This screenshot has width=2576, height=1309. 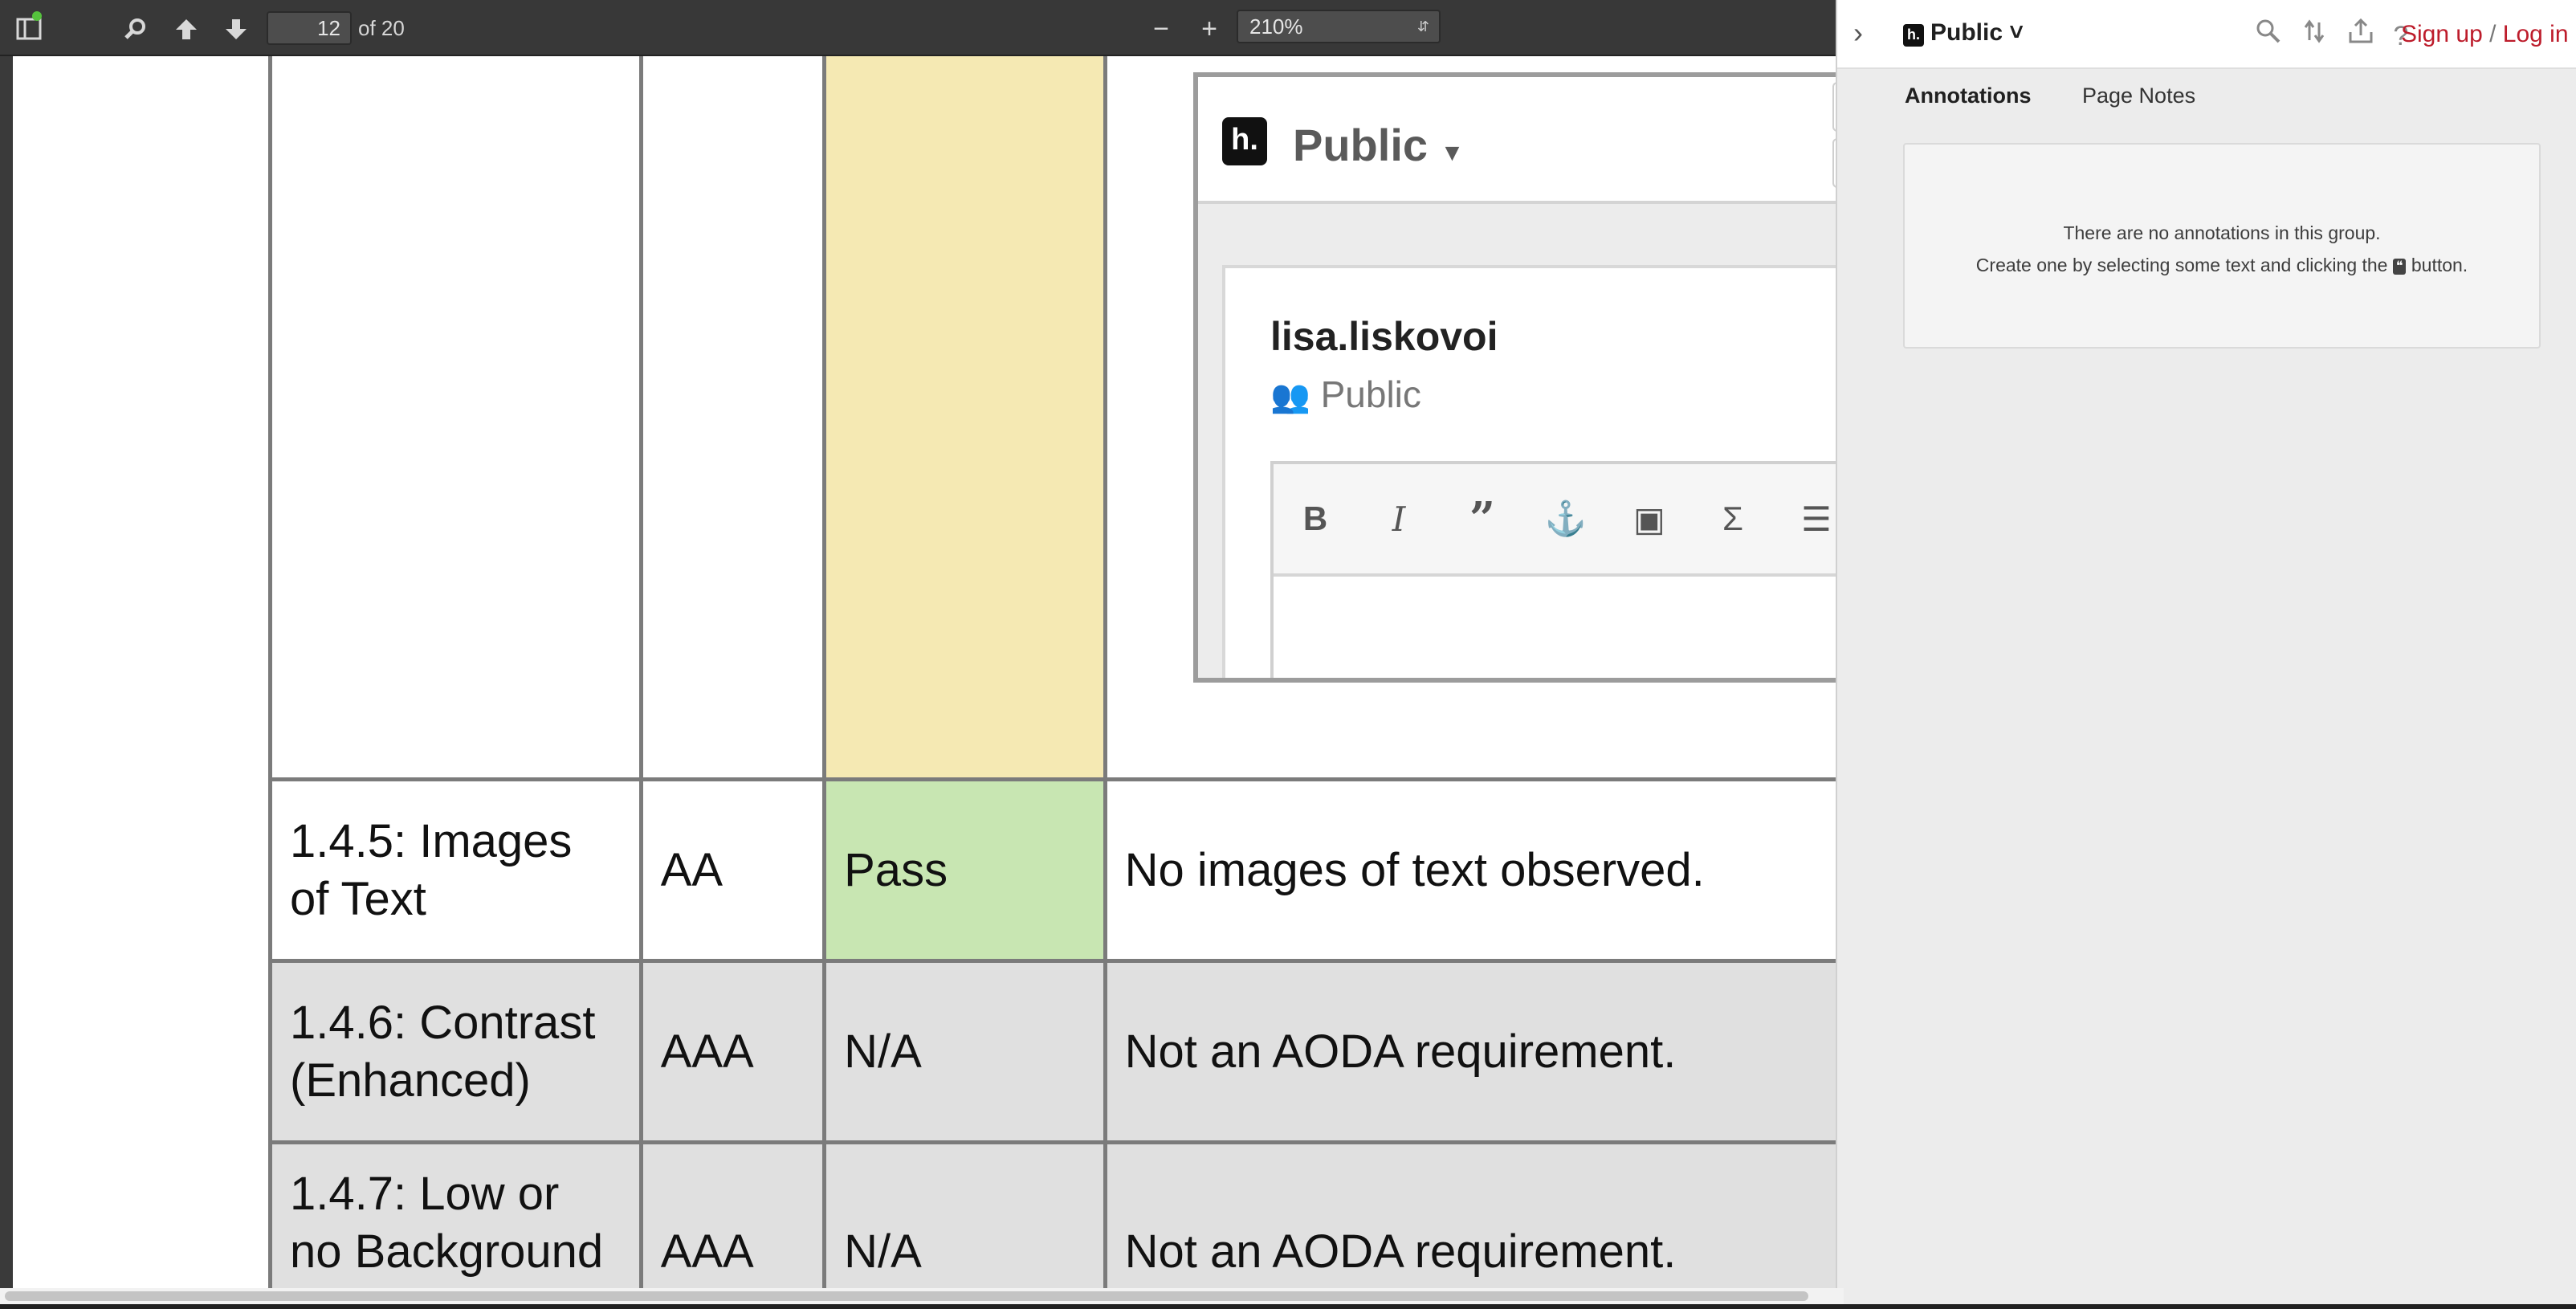 I want to click on embedded-annotation-card: lisa.liskovoi 👥 Public B I ” ⚓ ▣ Σ ☰, so click(x=1539, y=471).